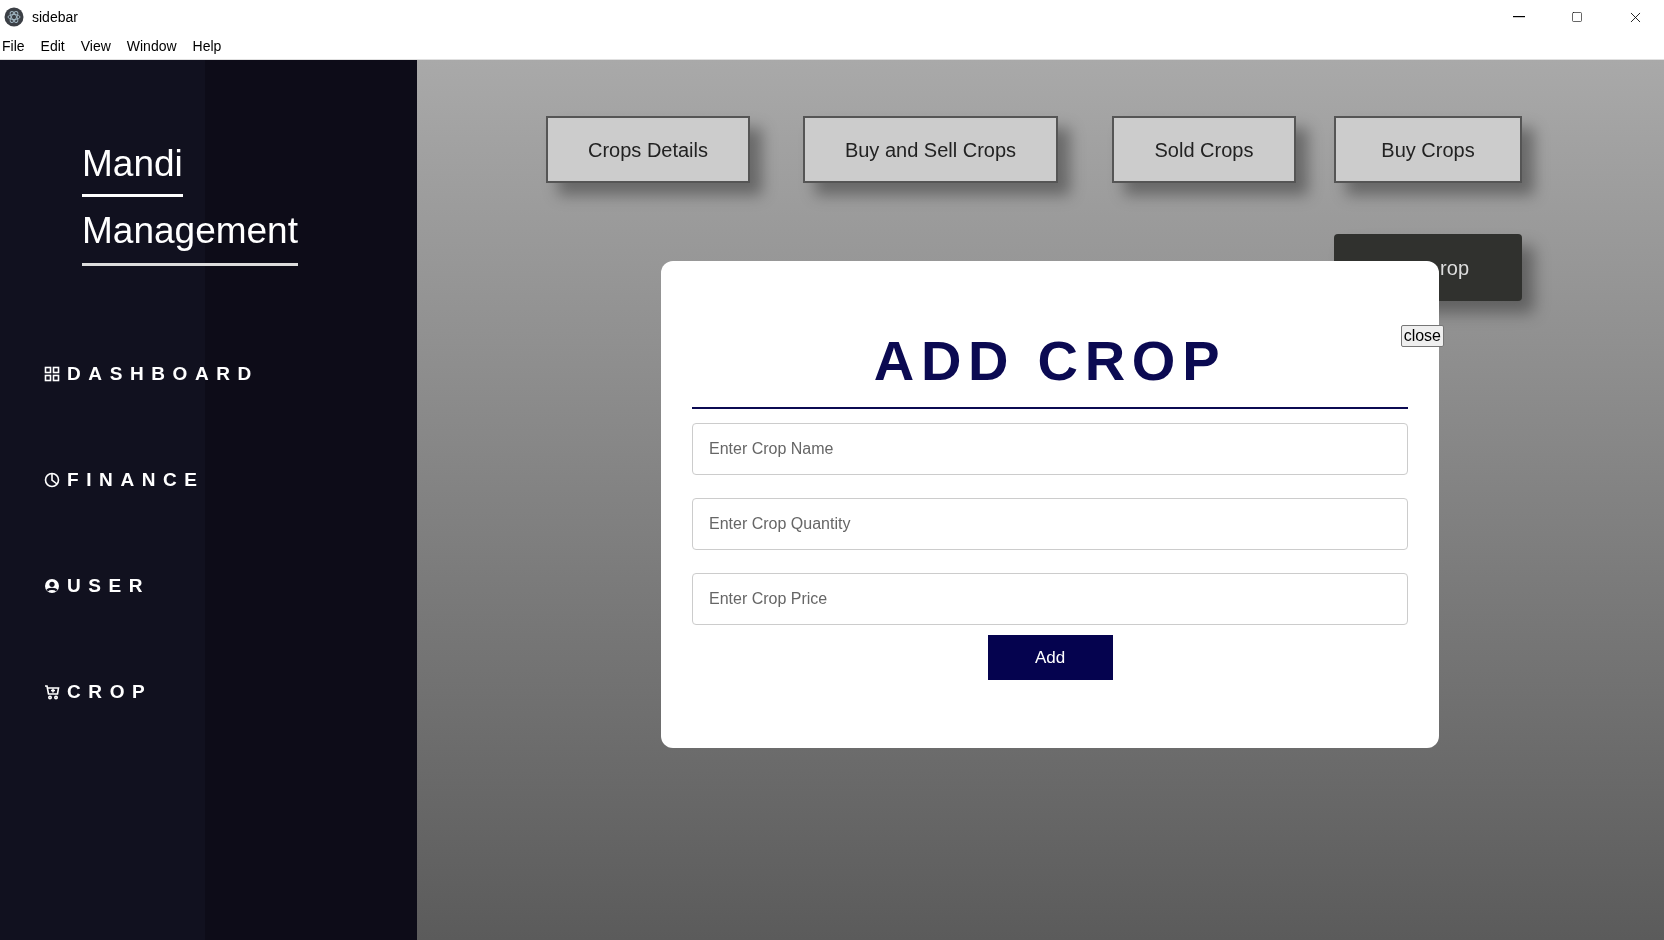  I want to click on tab-button: Crops Details, so click(648, 149).